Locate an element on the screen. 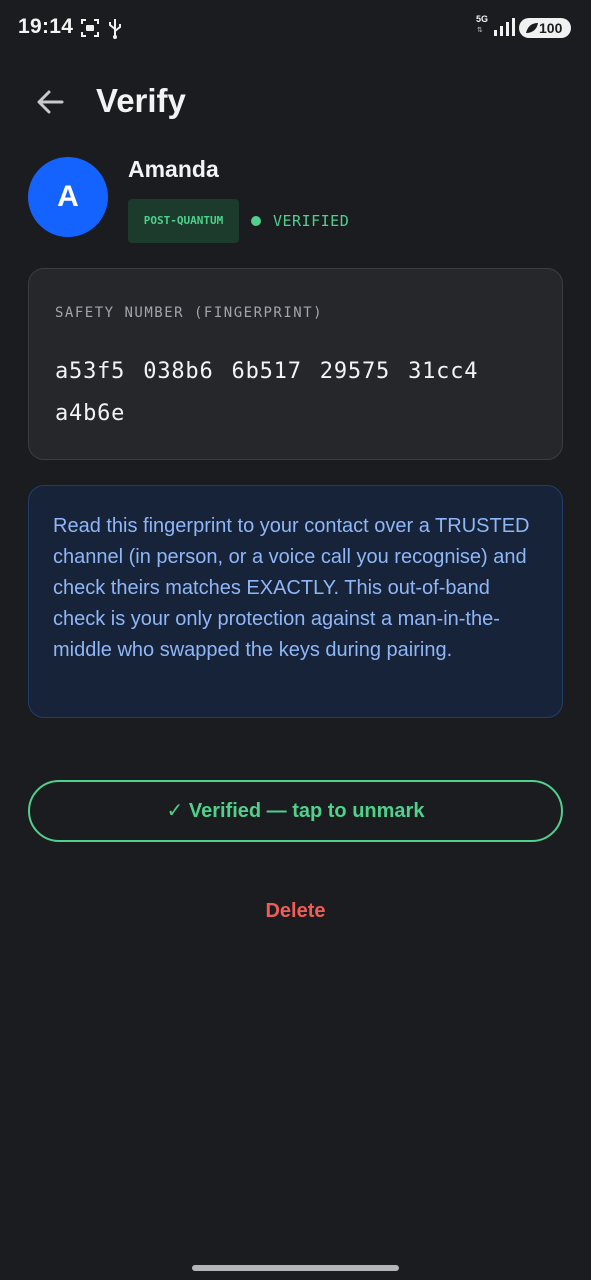  delete-button: Delete is located at coordinates (295, 911).